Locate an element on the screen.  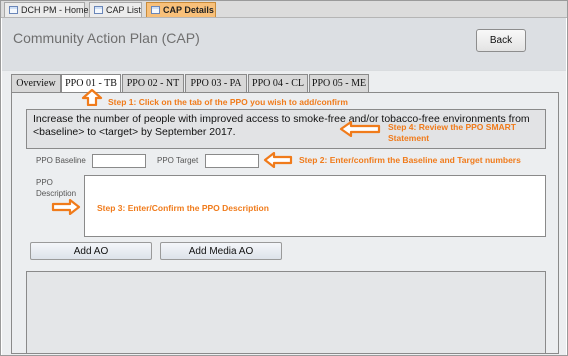
tab-ppo-03: PPO 03 - PA is located at coordinates (216, 83).